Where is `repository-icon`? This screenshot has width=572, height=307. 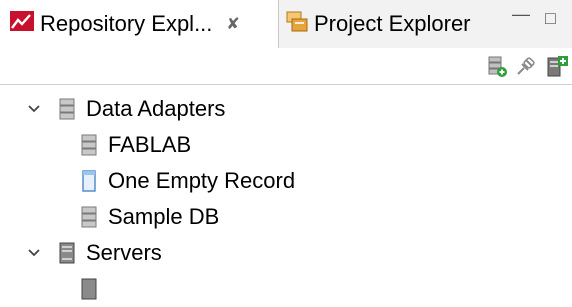
repository-icon is located at coordinates (22, 24).